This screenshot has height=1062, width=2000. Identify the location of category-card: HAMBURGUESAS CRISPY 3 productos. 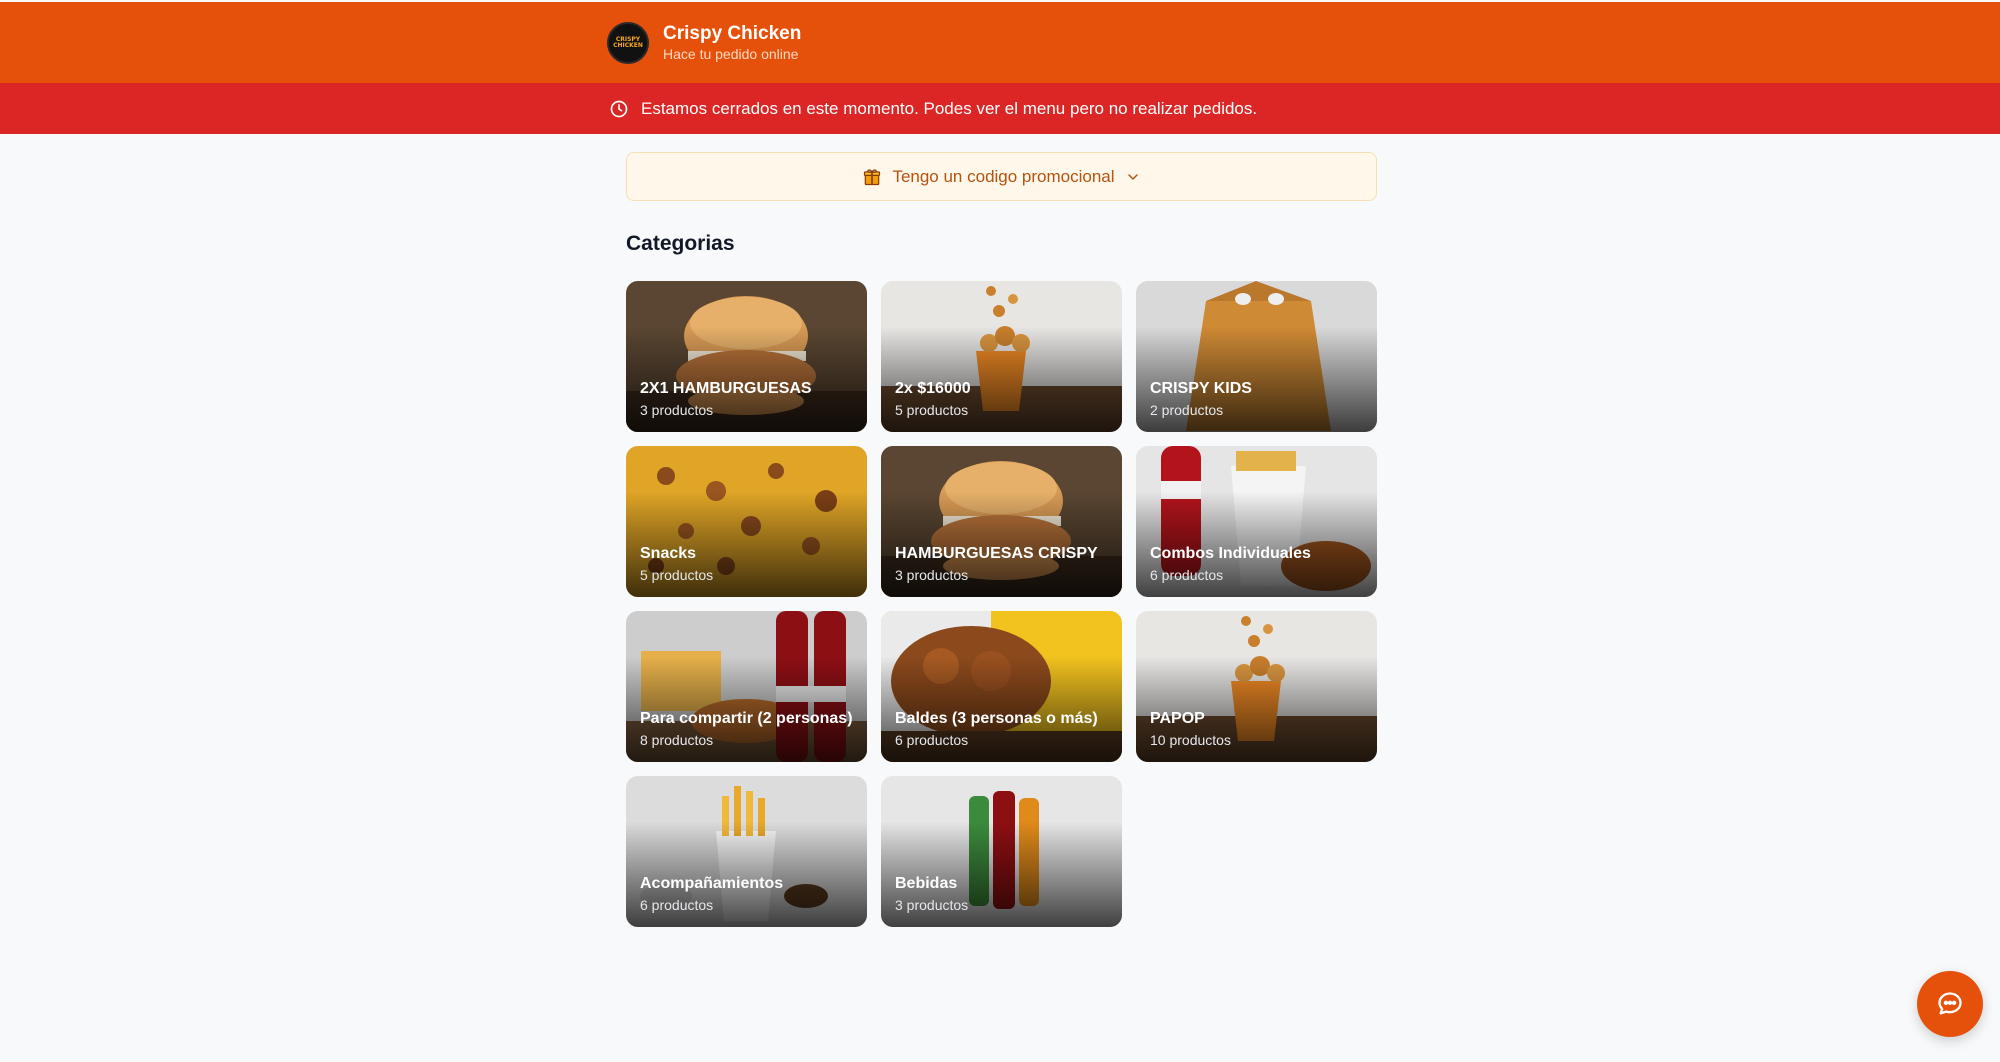
(1001, 521).